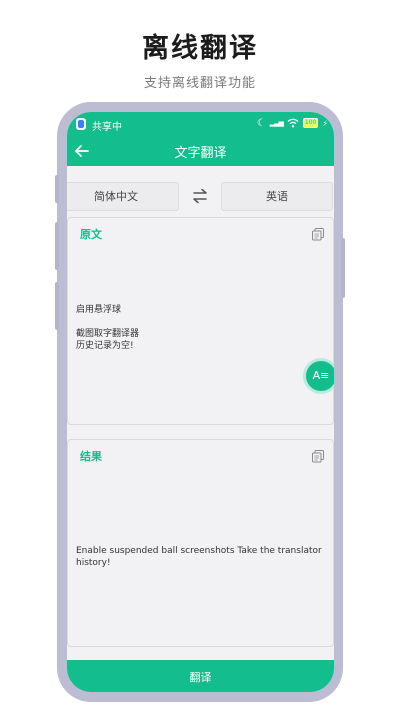 The image size is (400, 711). Describe the element at coordinates (81, 124) in the screenshot. I see `sharing-app-icon` at that location.